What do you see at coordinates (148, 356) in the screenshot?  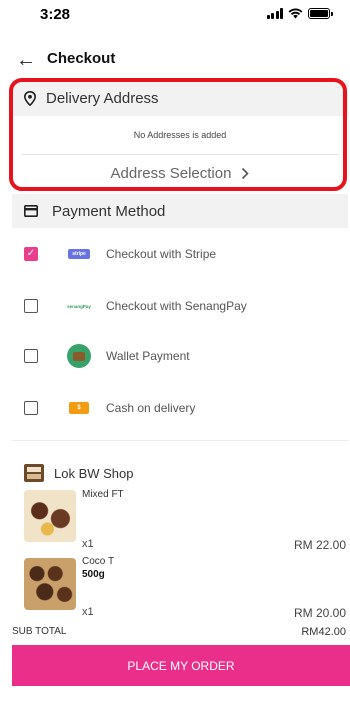 I see `payment-option-label: Wallet Payment` at bounding box center [148, 356].